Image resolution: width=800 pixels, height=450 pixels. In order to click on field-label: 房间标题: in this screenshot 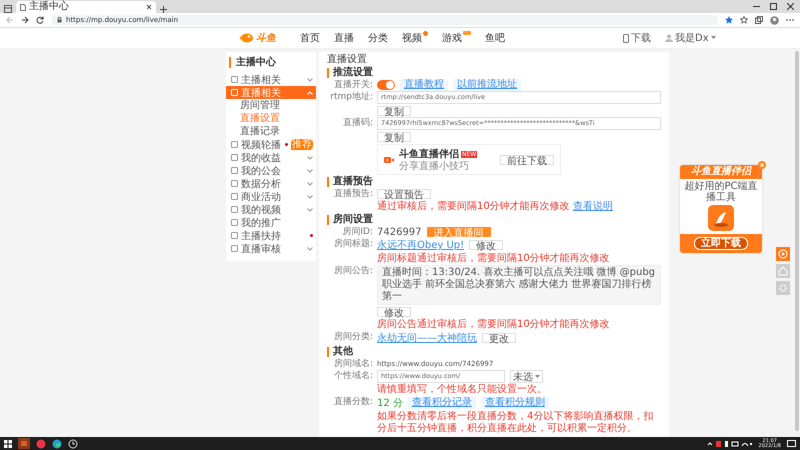, I will do `click(352, 244)`.